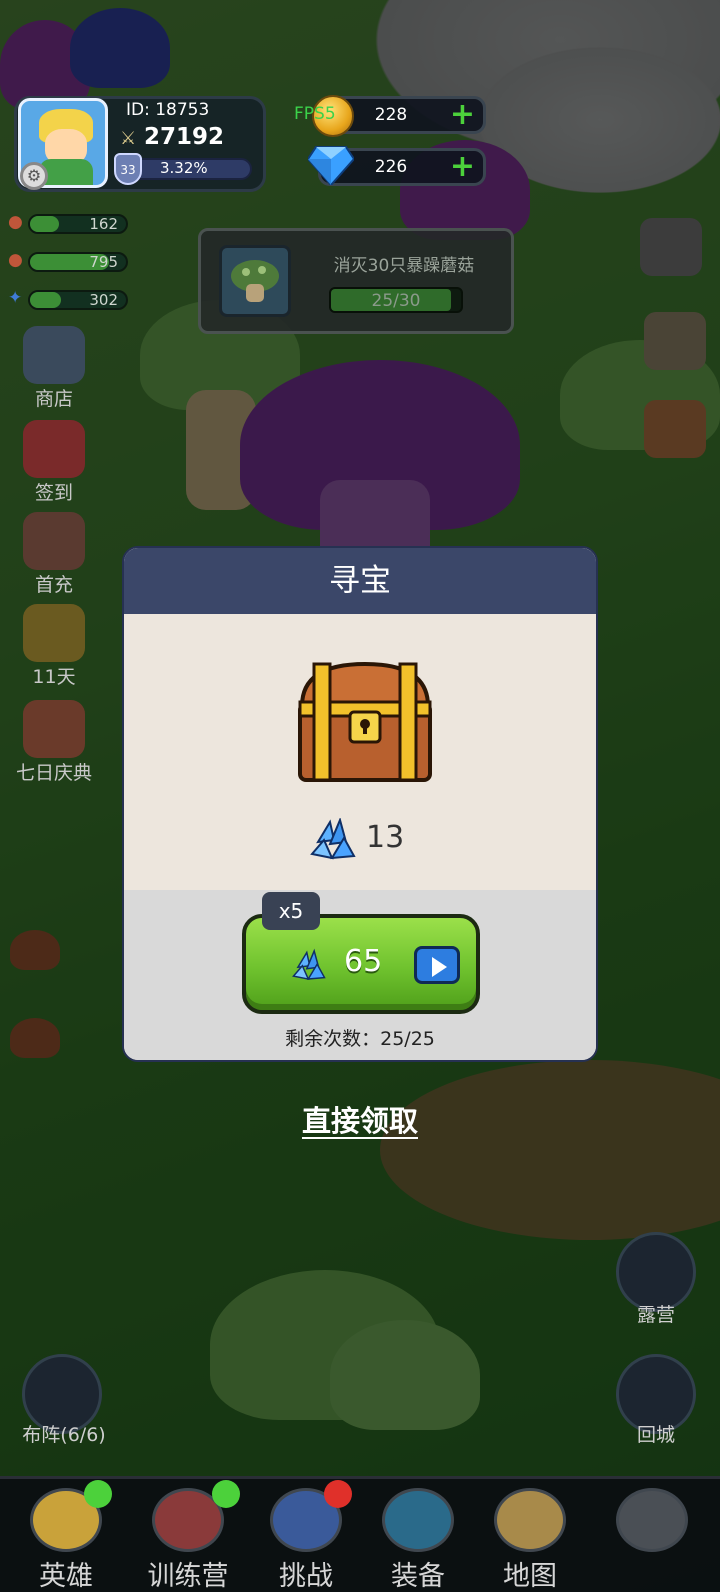 Image resolution: width=720 pixels, height=1592 pixels. What do you see at coordinates (15, 222) in the screenshot?
I see `meat-icon: ●` at bounding box center [15, 222].